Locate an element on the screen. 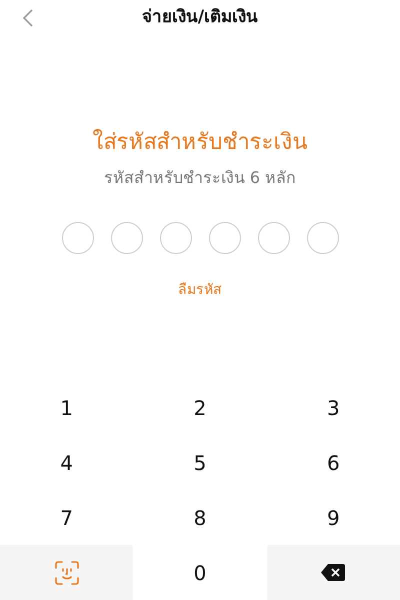  face-scan-icon is located at coordinates (66, 572).